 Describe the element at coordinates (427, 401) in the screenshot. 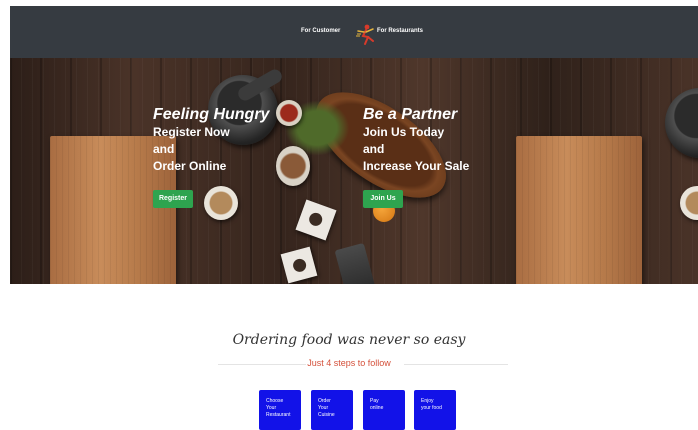

I see `step-text: Enjoy` at that location.